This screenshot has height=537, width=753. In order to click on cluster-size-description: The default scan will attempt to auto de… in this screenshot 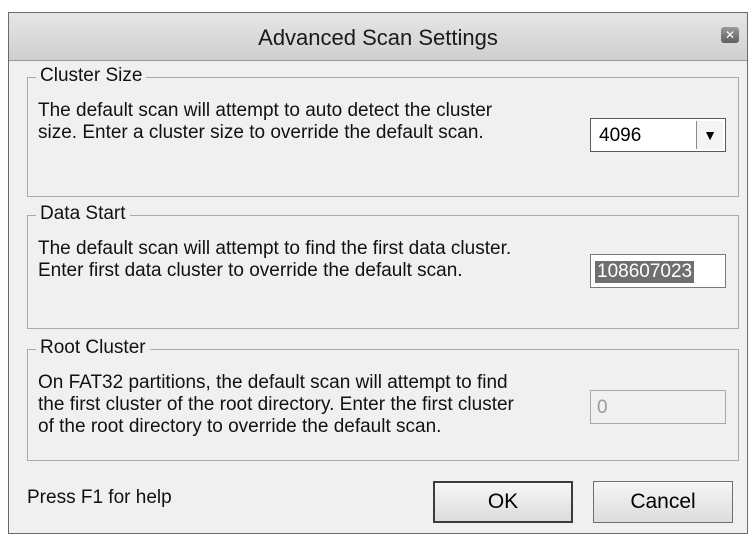, I will do `click(265, 121)`.